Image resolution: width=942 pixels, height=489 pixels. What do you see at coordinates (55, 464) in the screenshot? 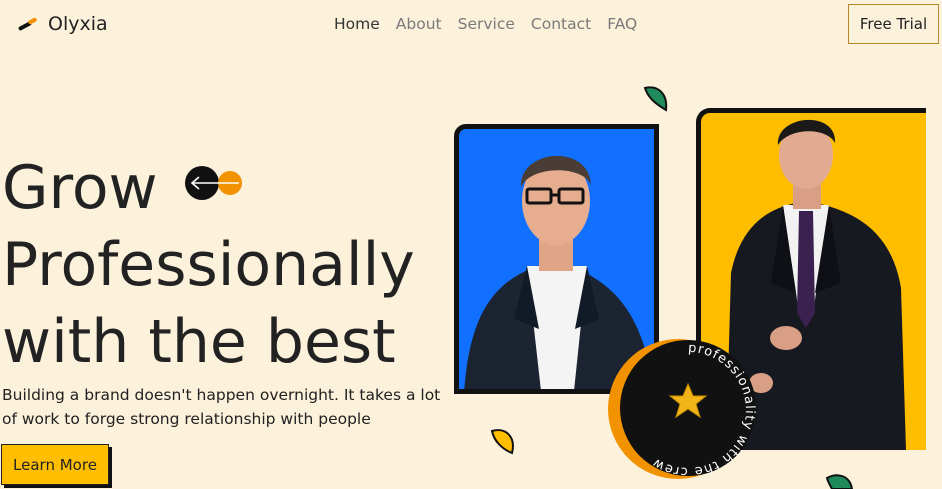
I see `learn-more-button: Learn More` at bounding box center [55, 464].